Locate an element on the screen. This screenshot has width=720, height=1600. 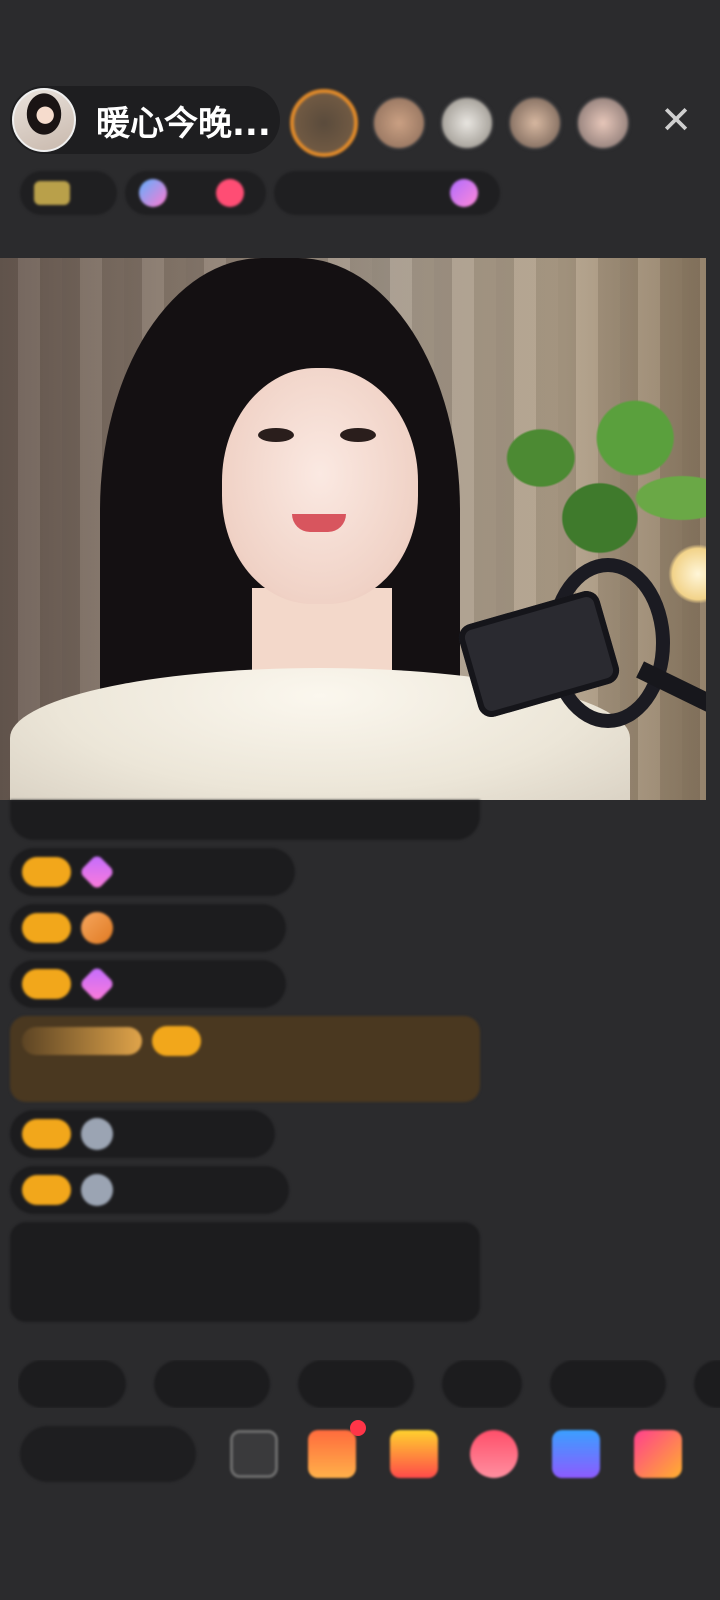
quick-reply-chips is located at coordinates (369, 1384).